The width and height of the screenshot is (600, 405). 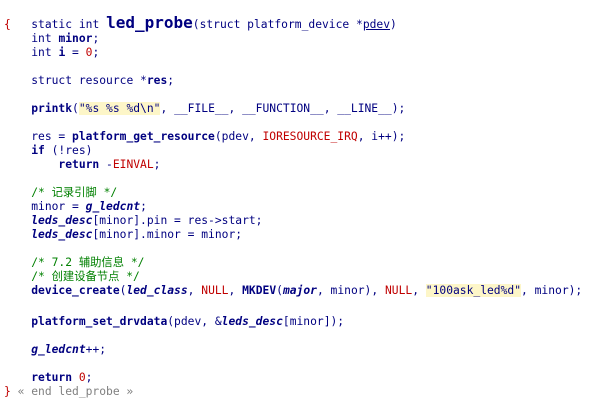 I want to click on code-line-5: struct resource *res;, so click(x=89, y=81).